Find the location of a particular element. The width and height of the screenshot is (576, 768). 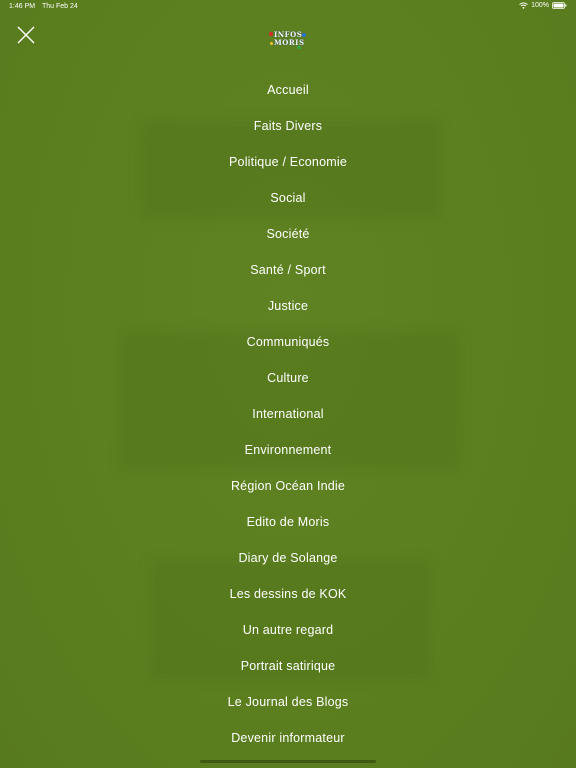

menu-item-sante-sport: Santé / Sport is located at coordinates (288, 270).